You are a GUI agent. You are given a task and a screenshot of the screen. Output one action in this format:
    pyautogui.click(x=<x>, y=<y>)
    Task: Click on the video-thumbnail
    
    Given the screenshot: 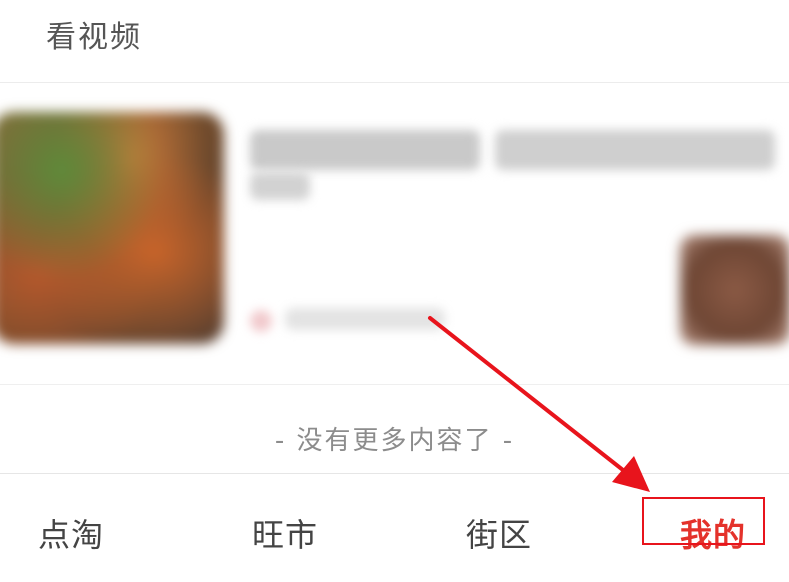 What is the action you would take?
    pyautogui.click(x=112, y=228)
    